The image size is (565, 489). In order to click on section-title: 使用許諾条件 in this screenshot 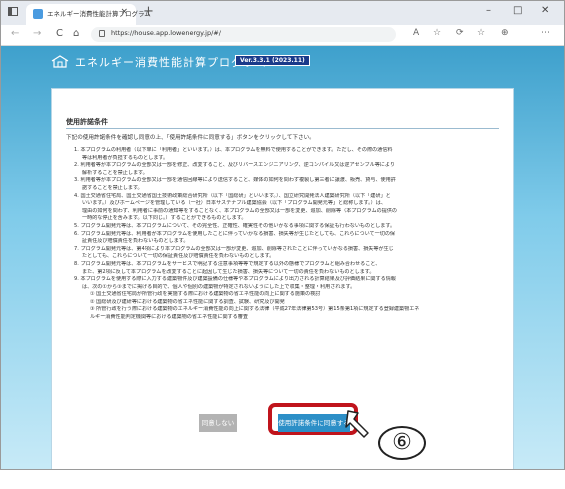, I will do `click(87, 122)`.